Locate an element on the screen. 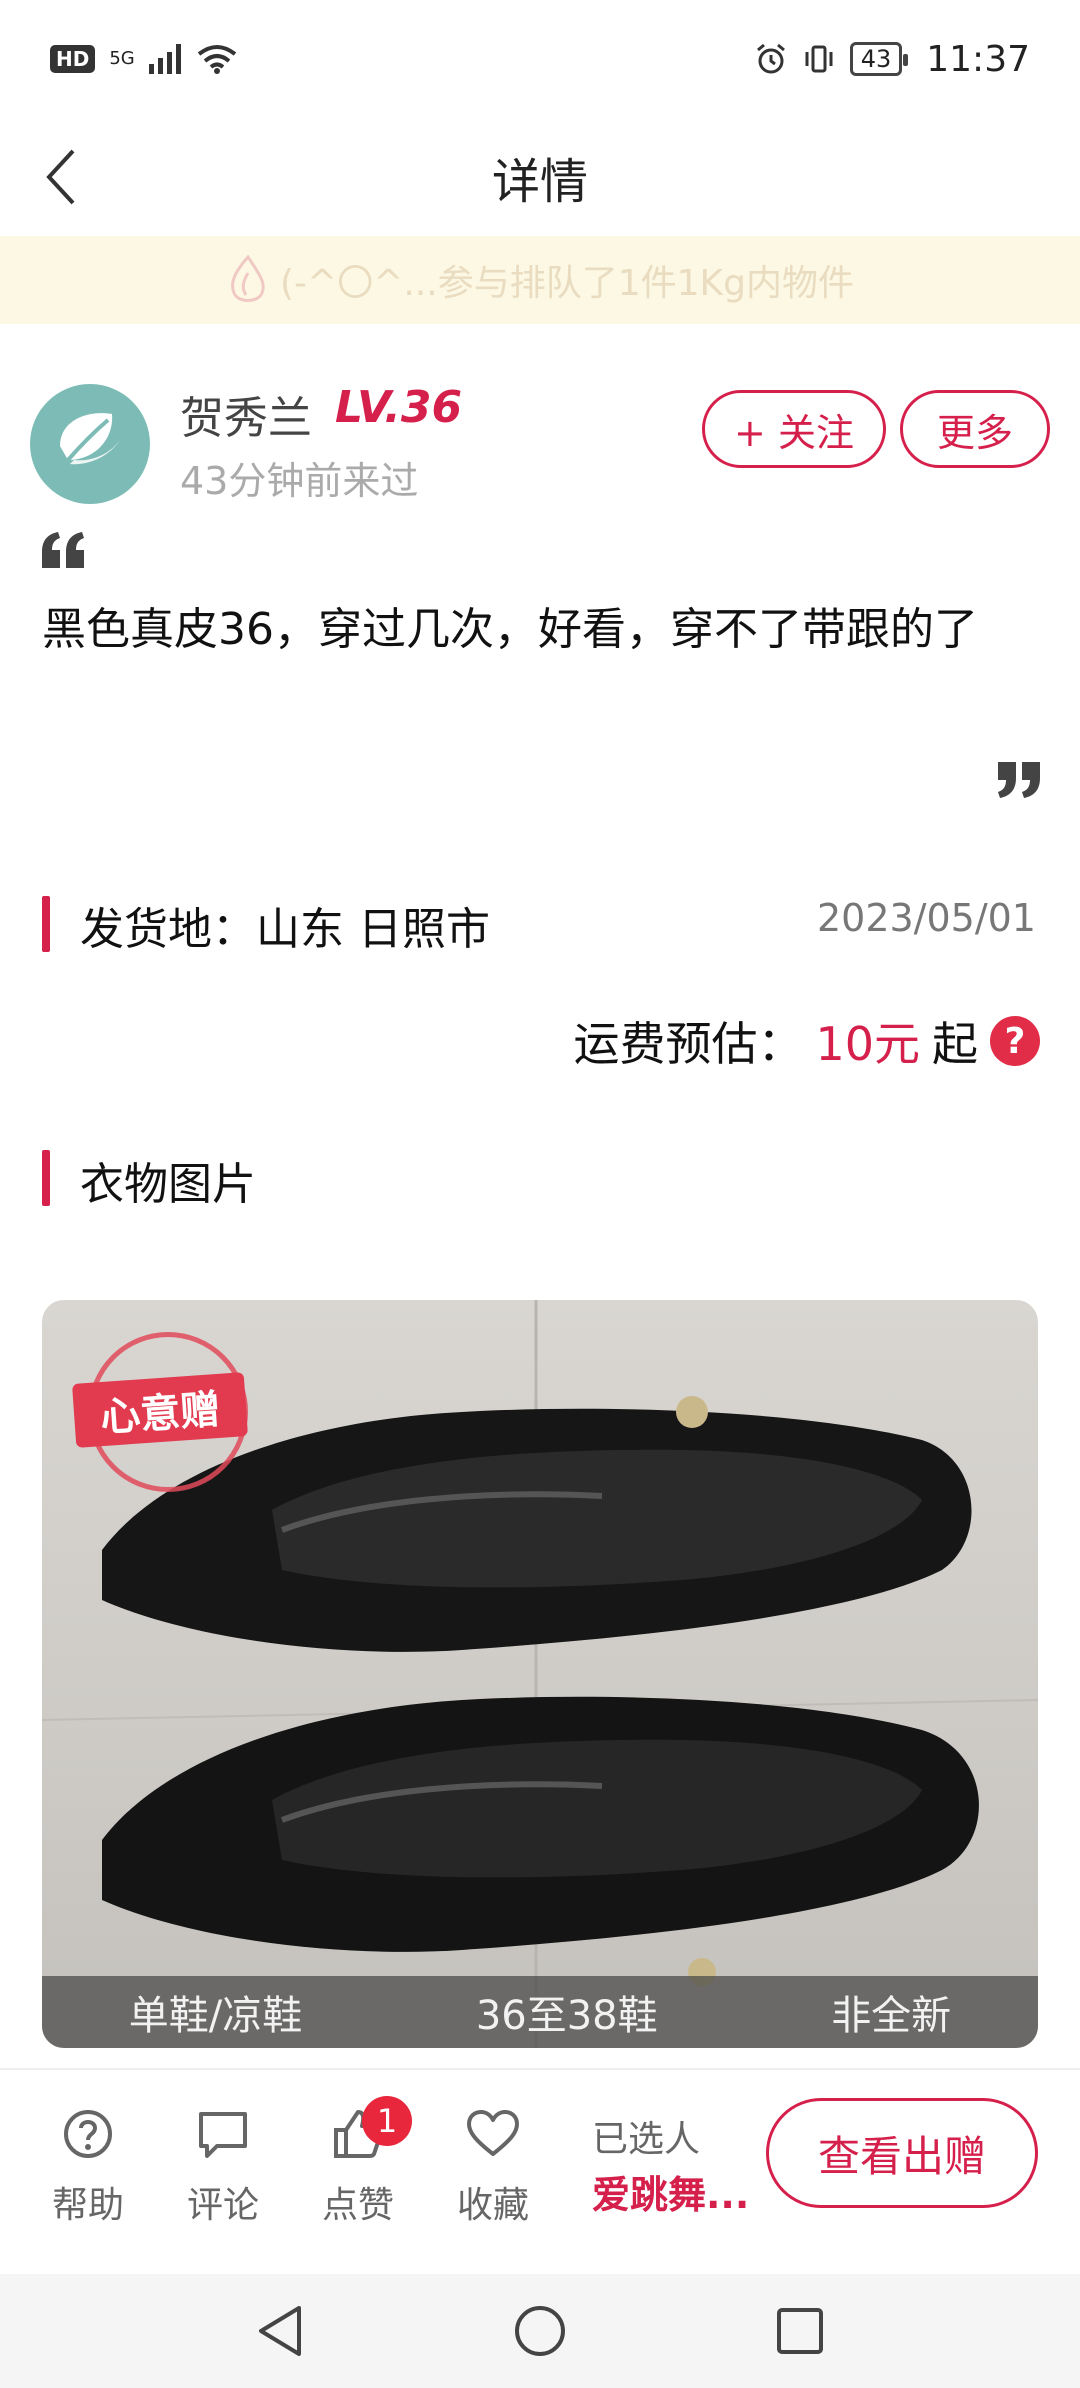 The image size is (1080, 2388). fee-value: 10元 is located at coordinates (867, 1044).